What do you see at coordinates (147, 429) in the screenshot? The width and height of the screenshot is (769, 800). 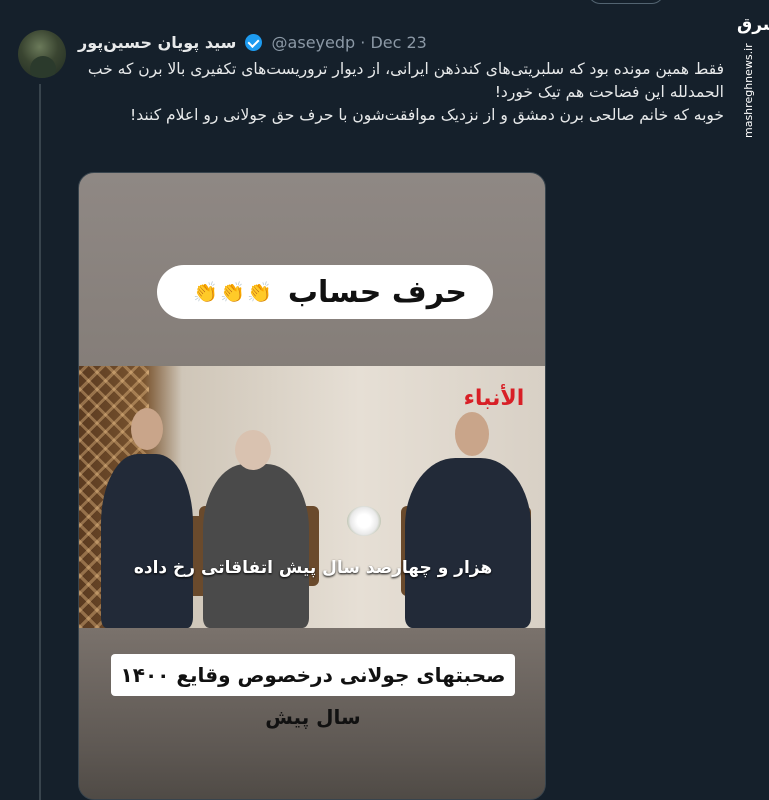 I see `person-left-head` at bounding box center [147, 429].